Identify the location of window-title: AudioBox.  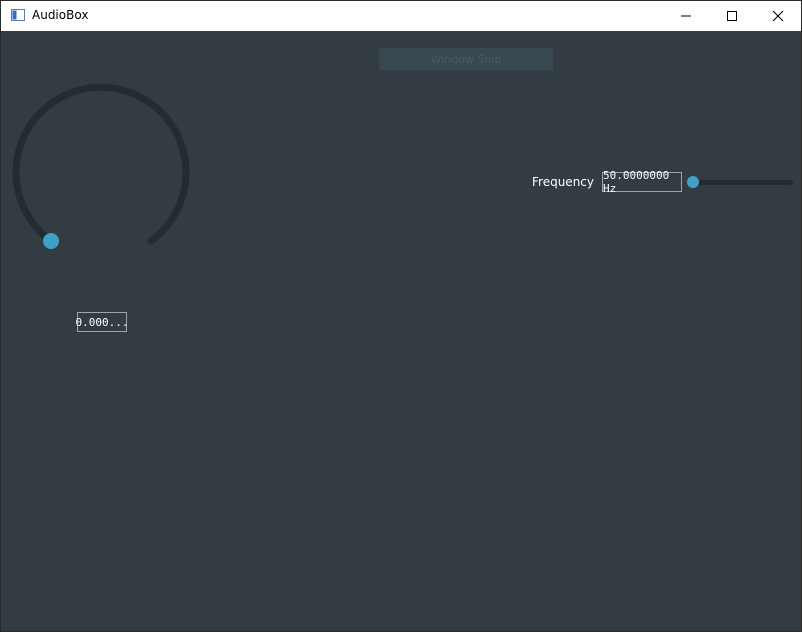
(60, 15).